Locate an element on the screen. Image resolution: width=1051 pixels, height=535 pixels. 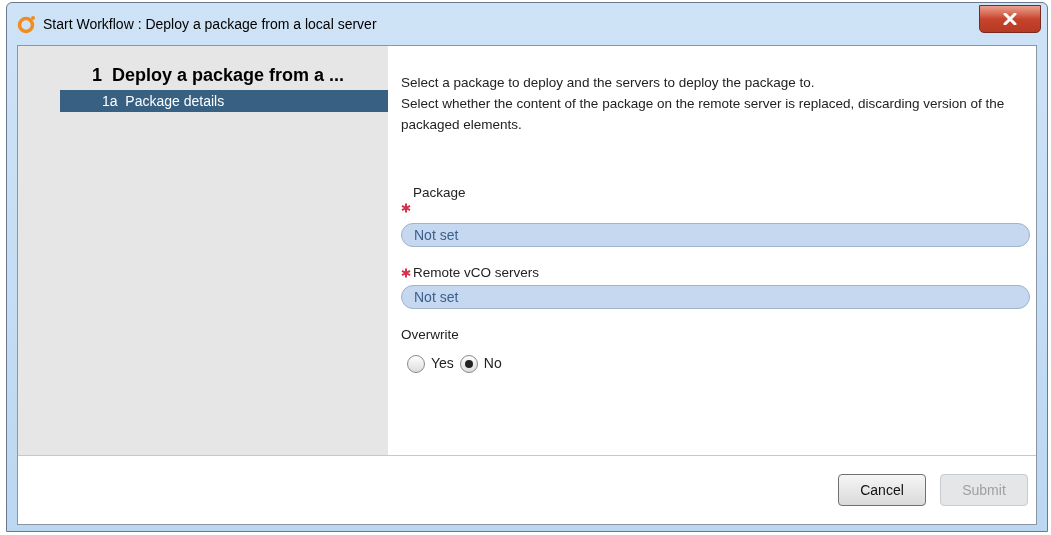
wizard-substep: 1a Package details is located at coordinates (224, 101).